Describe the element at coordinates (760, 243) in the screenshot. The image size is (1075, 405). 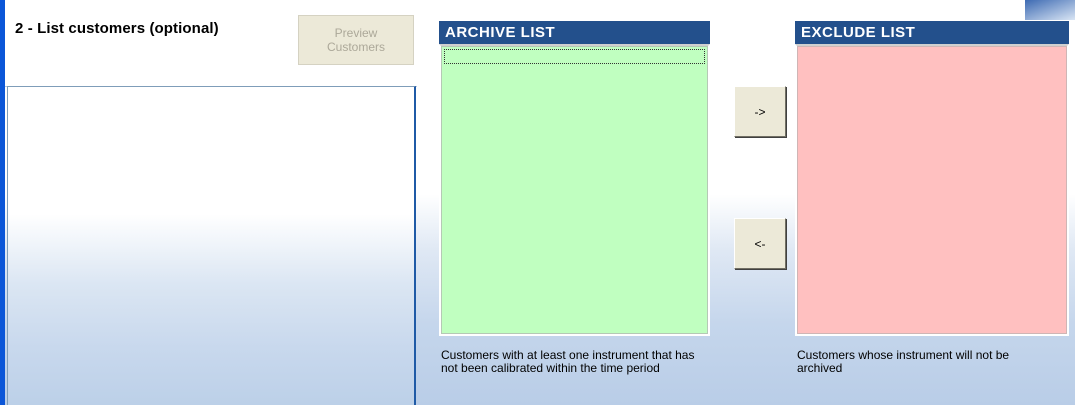
I see `move-to-archive-button: <-` at that location.